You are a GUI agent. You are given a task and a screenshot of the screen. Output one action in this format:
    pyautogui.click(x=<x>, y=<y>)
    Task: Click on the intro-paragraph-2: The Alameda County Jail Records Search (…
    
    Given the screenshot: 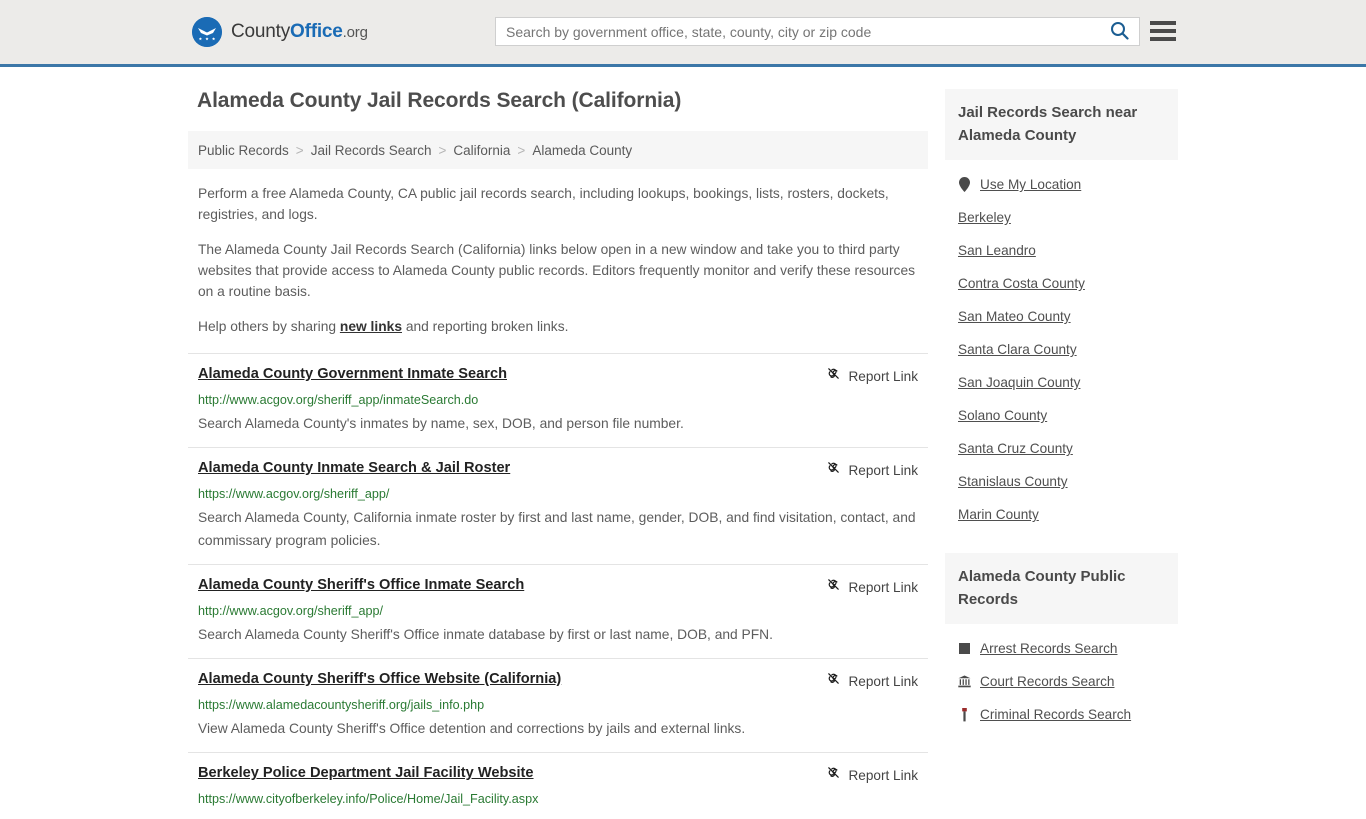 What is the action you would take?
    pyautogui.click(x=557, y=270)
    